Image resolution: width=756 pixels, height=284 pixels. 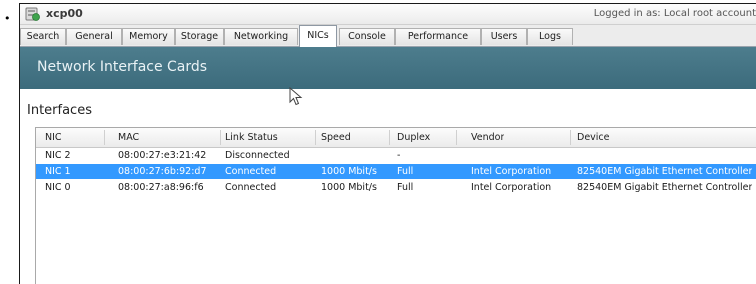 I want to click on server-icon, so click(x=32, y=14).